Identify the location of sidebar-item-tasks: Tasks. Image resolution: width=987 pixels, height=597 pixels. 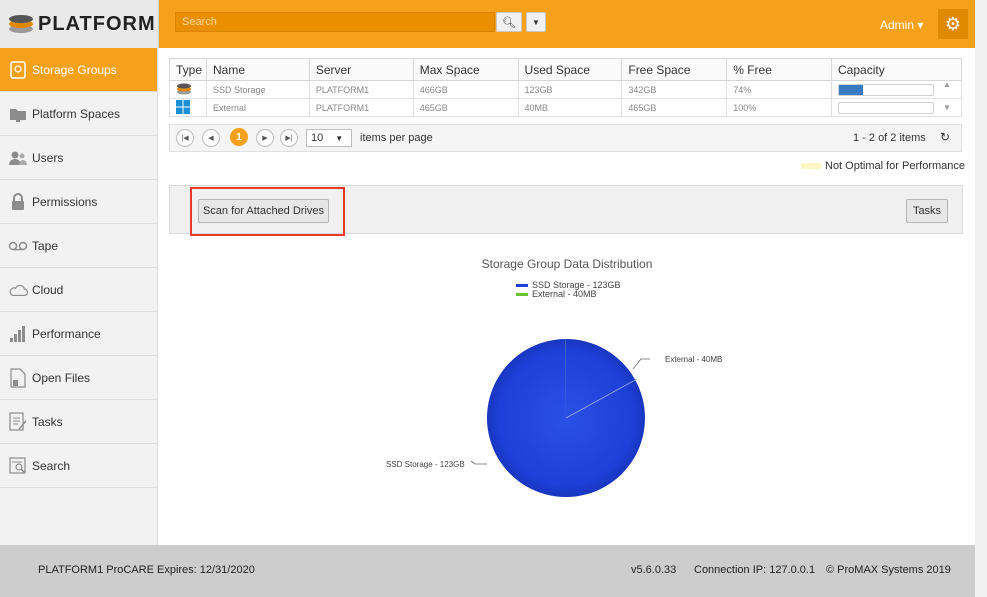
(78, 422).